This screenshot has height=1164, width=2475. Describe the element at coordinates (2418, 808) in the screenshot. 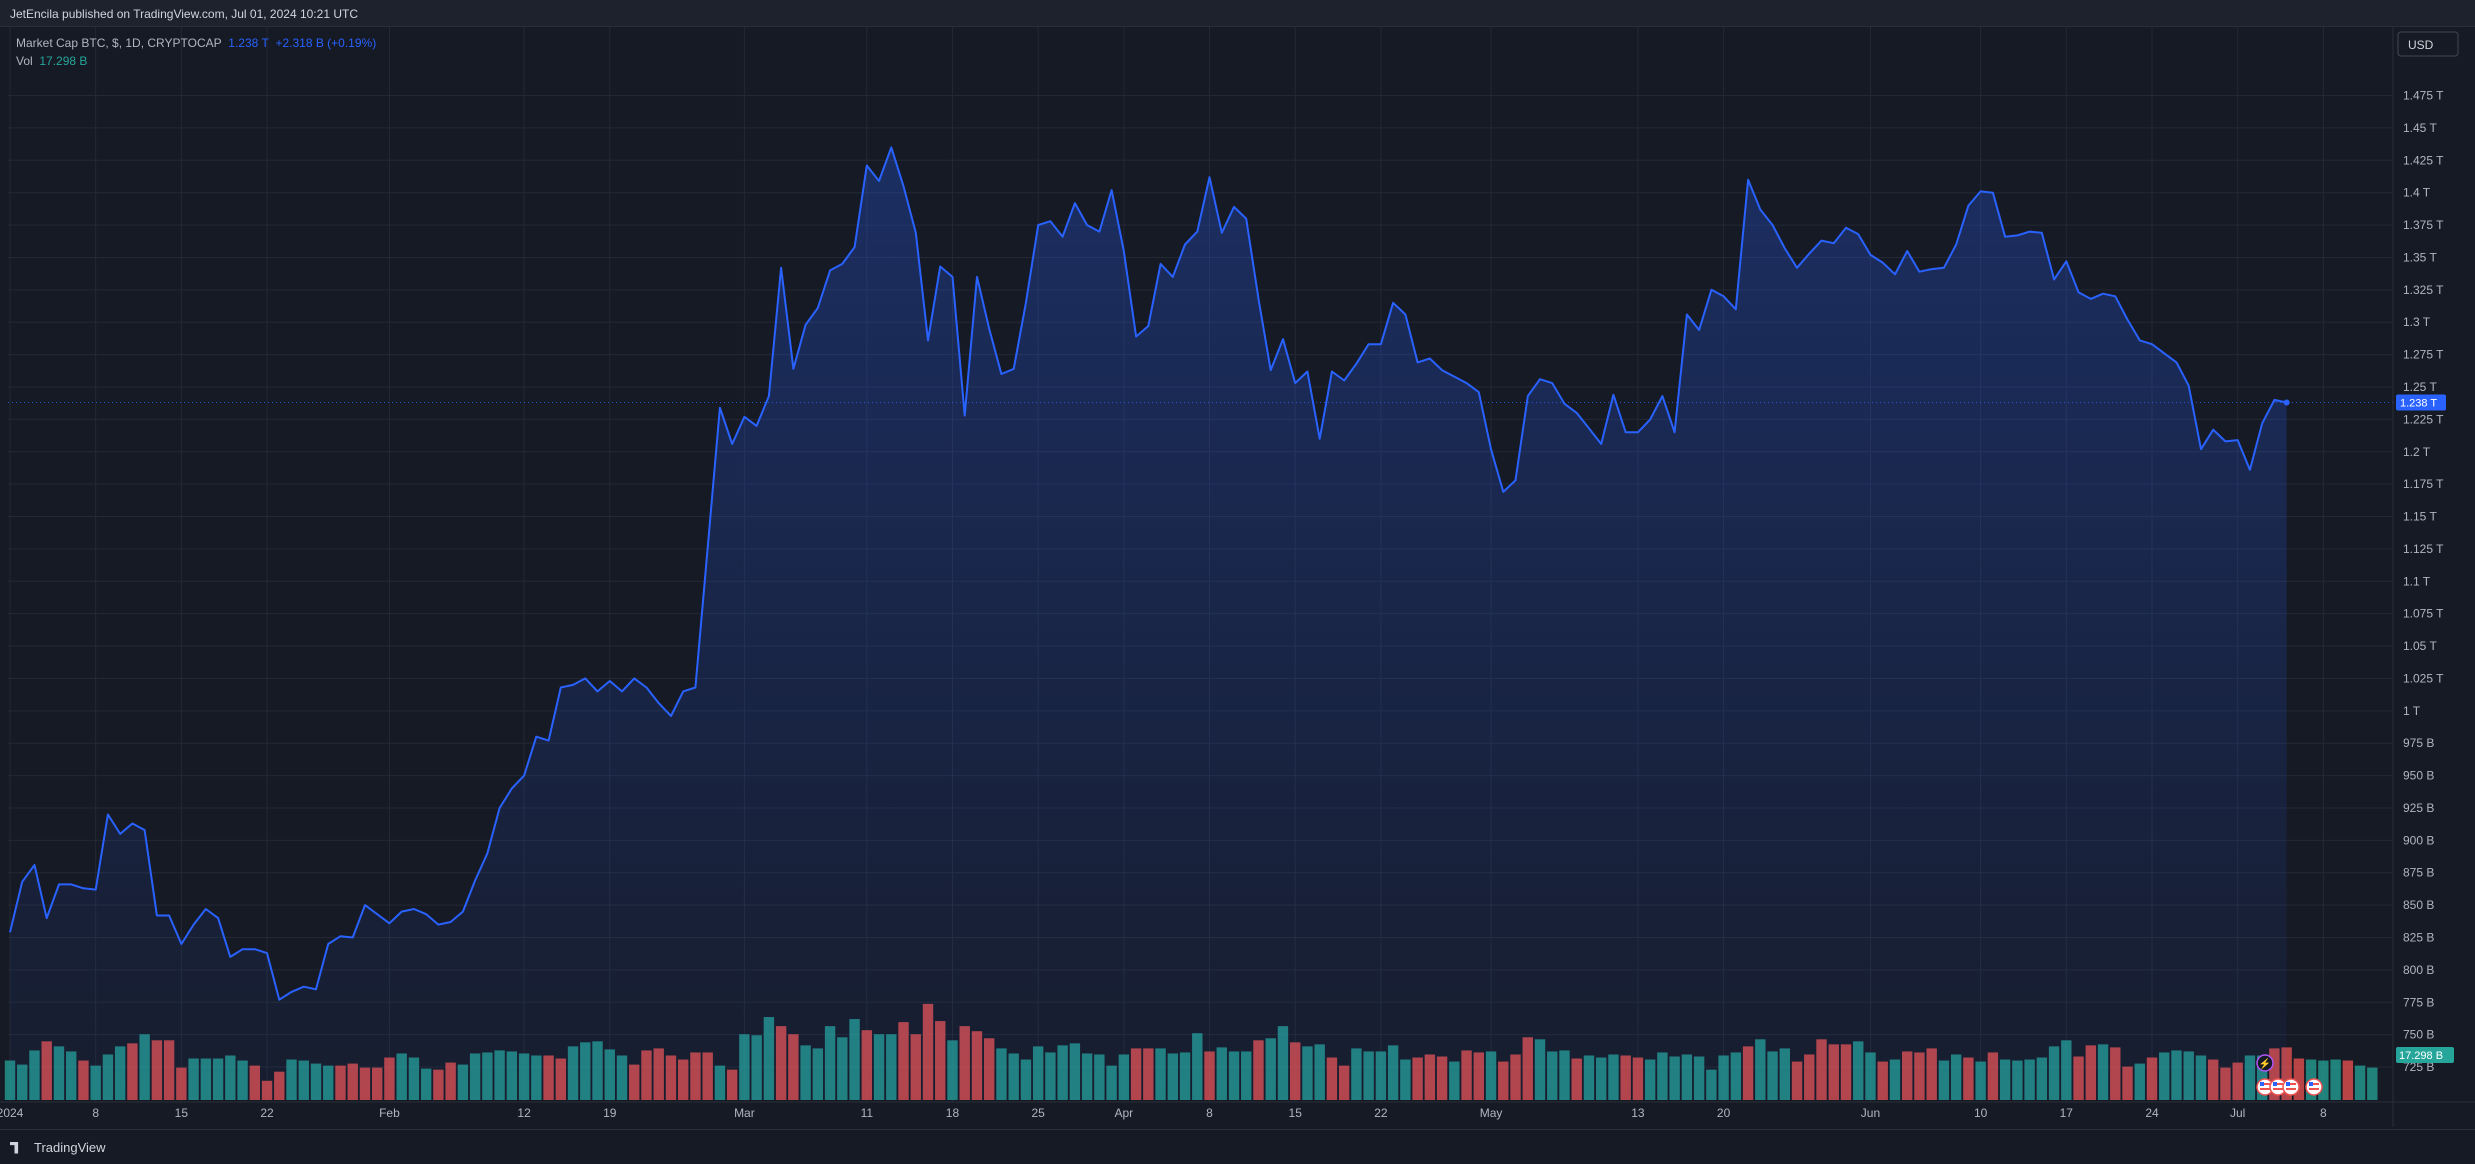

I see `y-tick-label: 925 B` at that location.